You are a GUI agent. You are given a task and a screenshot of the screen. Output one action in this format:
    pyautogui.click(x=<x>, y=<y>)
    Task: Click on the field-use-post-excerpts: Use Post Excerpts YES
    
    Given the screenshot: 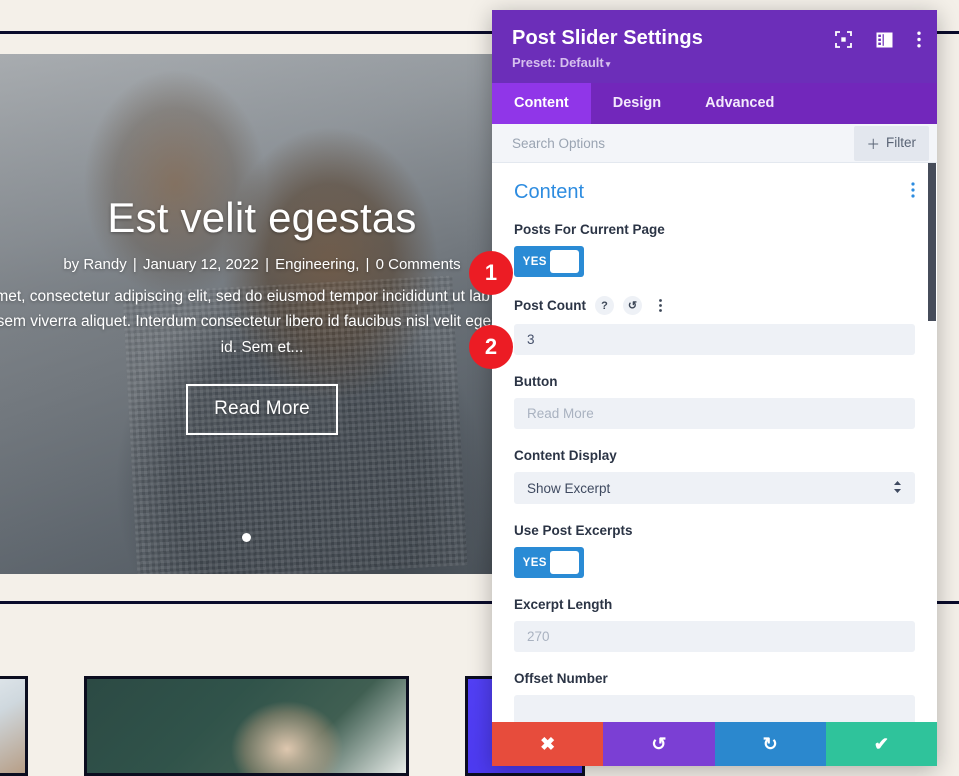 What is the action you would take?
    pyautogui.click(x=714, y=550)
    